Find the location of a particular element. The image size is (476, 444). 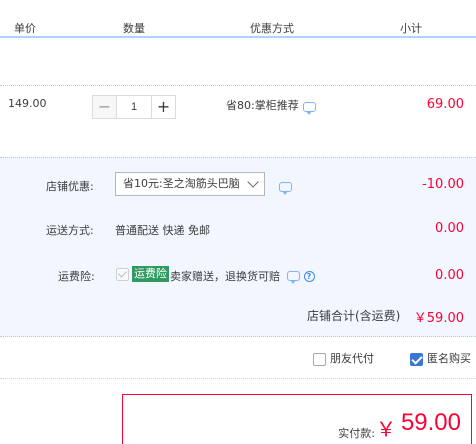

shop-total-value: ￥59.00 is located at coordinates (438, 318).